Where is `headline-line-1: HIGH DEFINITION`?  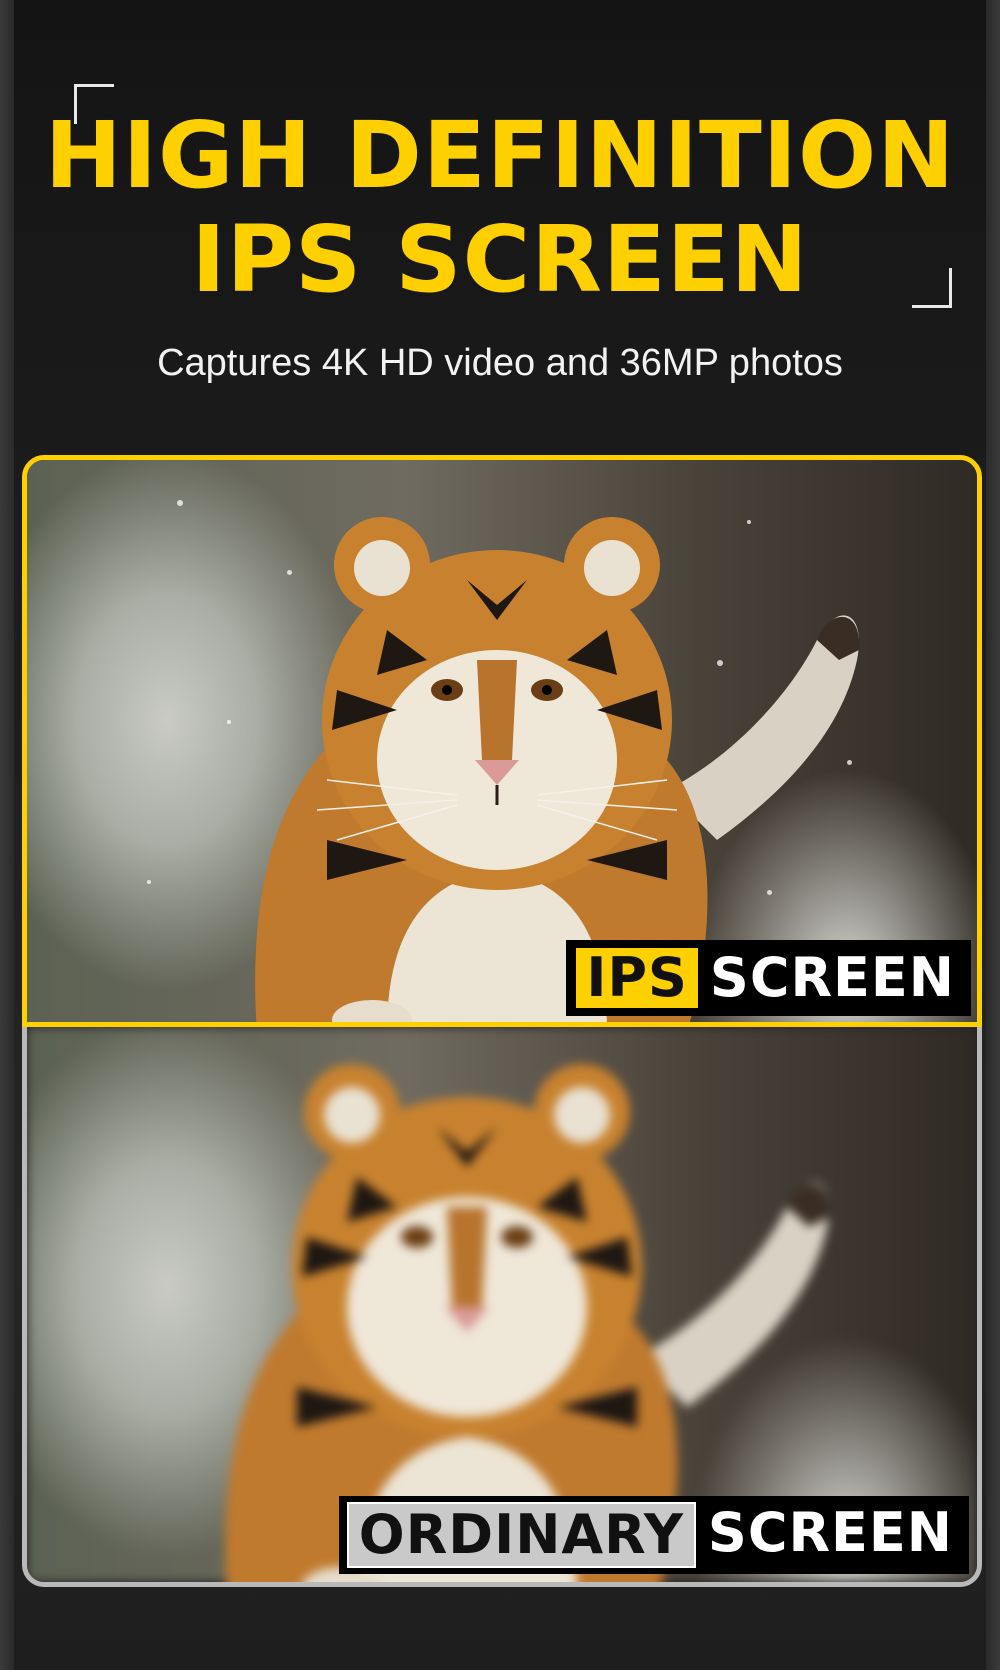 headline-line-1: HIGH DEFINITION is located at coordinates (500, 155).